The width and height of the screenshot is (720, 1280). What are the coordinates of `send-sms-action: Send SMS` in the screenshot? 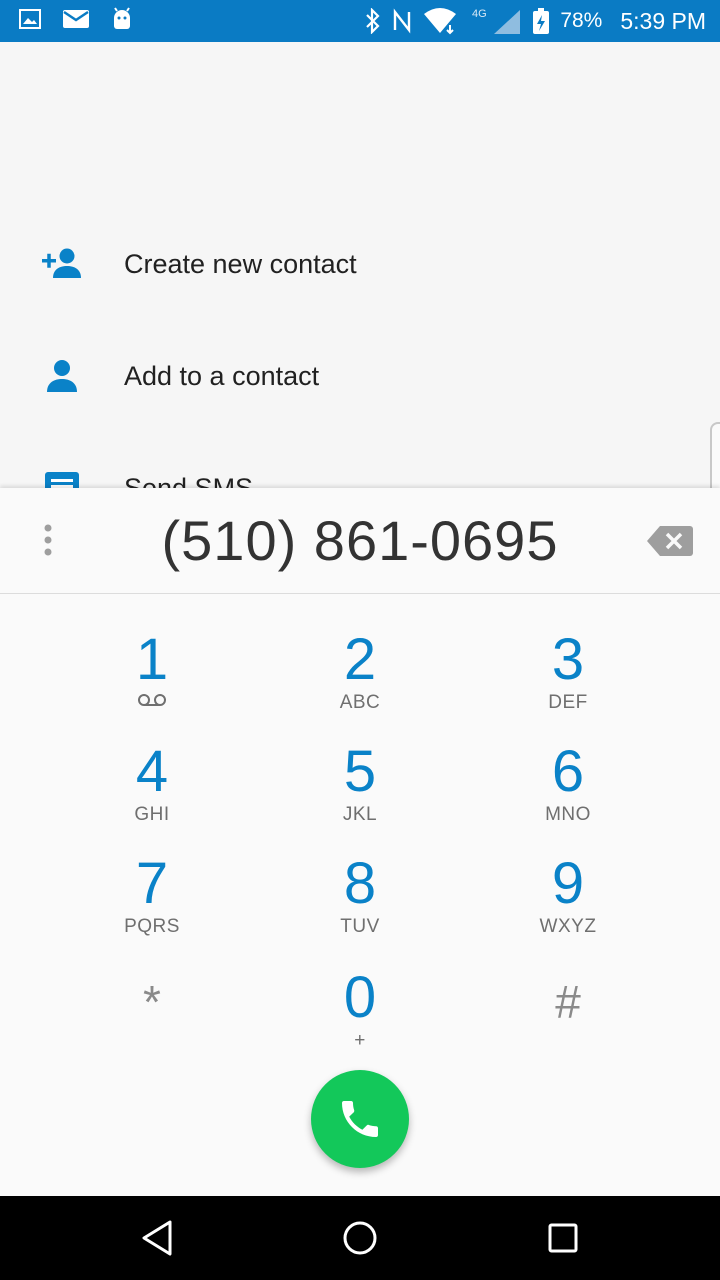 It's located at (360, 460).